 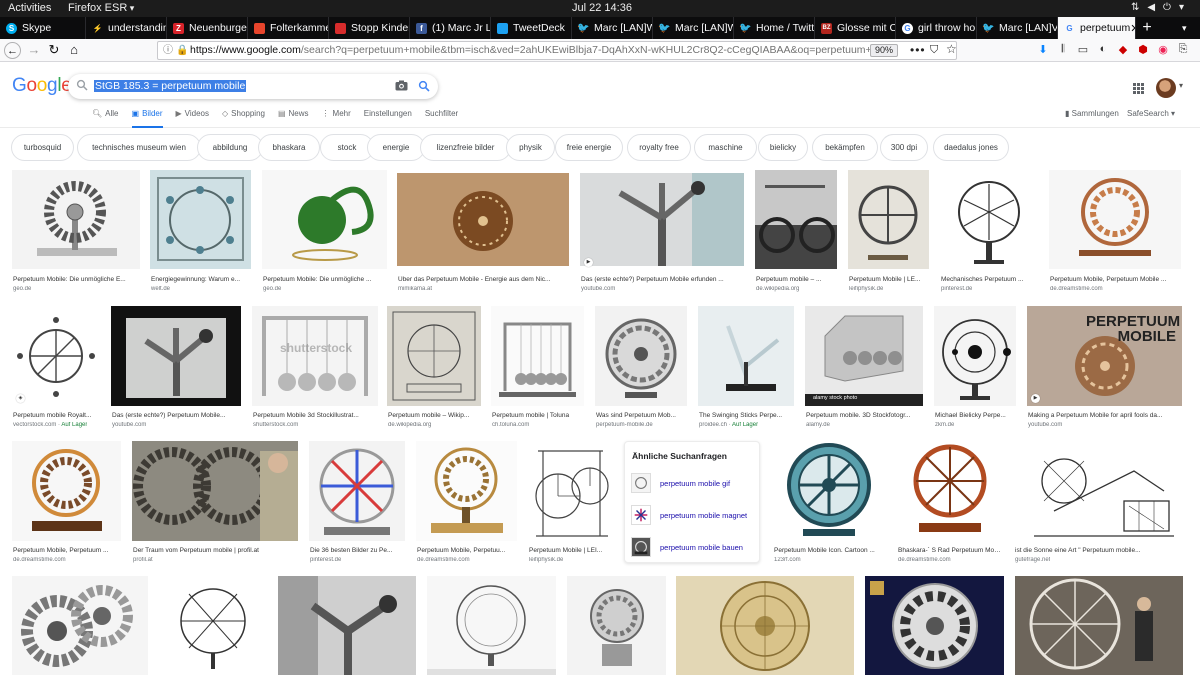 I want to click on sync-icon: ◔, so click(x=1198, y=51).